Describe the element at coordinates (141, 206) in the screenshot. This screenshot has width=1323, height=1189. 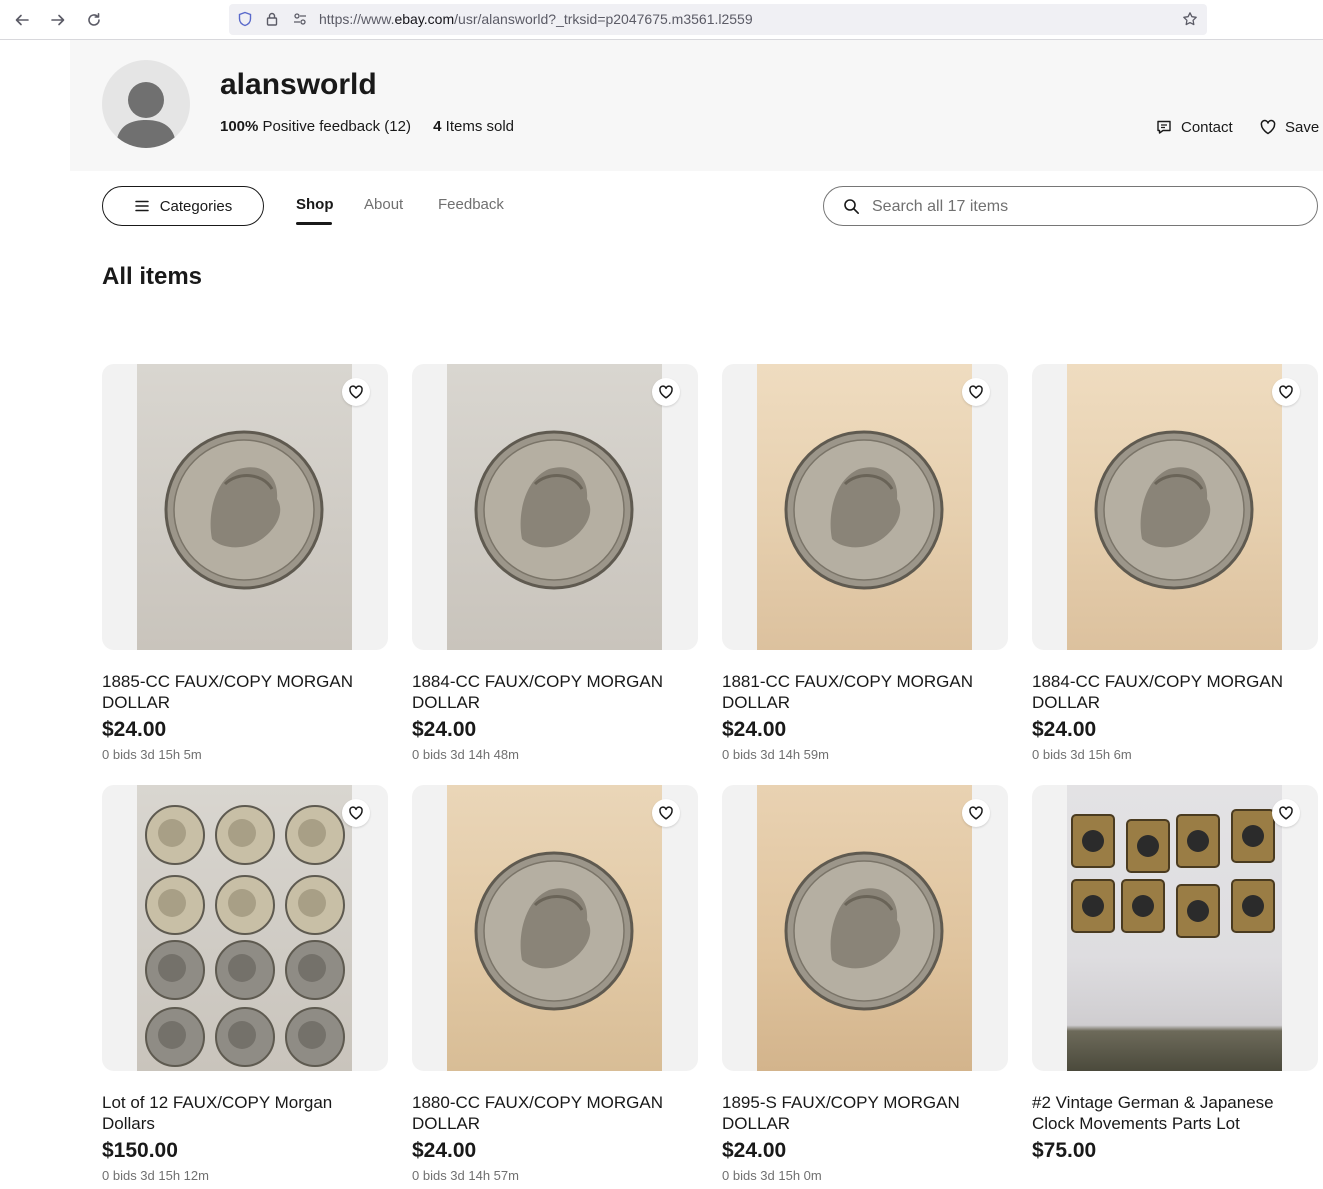
I see `hamburger-icon` at that location.